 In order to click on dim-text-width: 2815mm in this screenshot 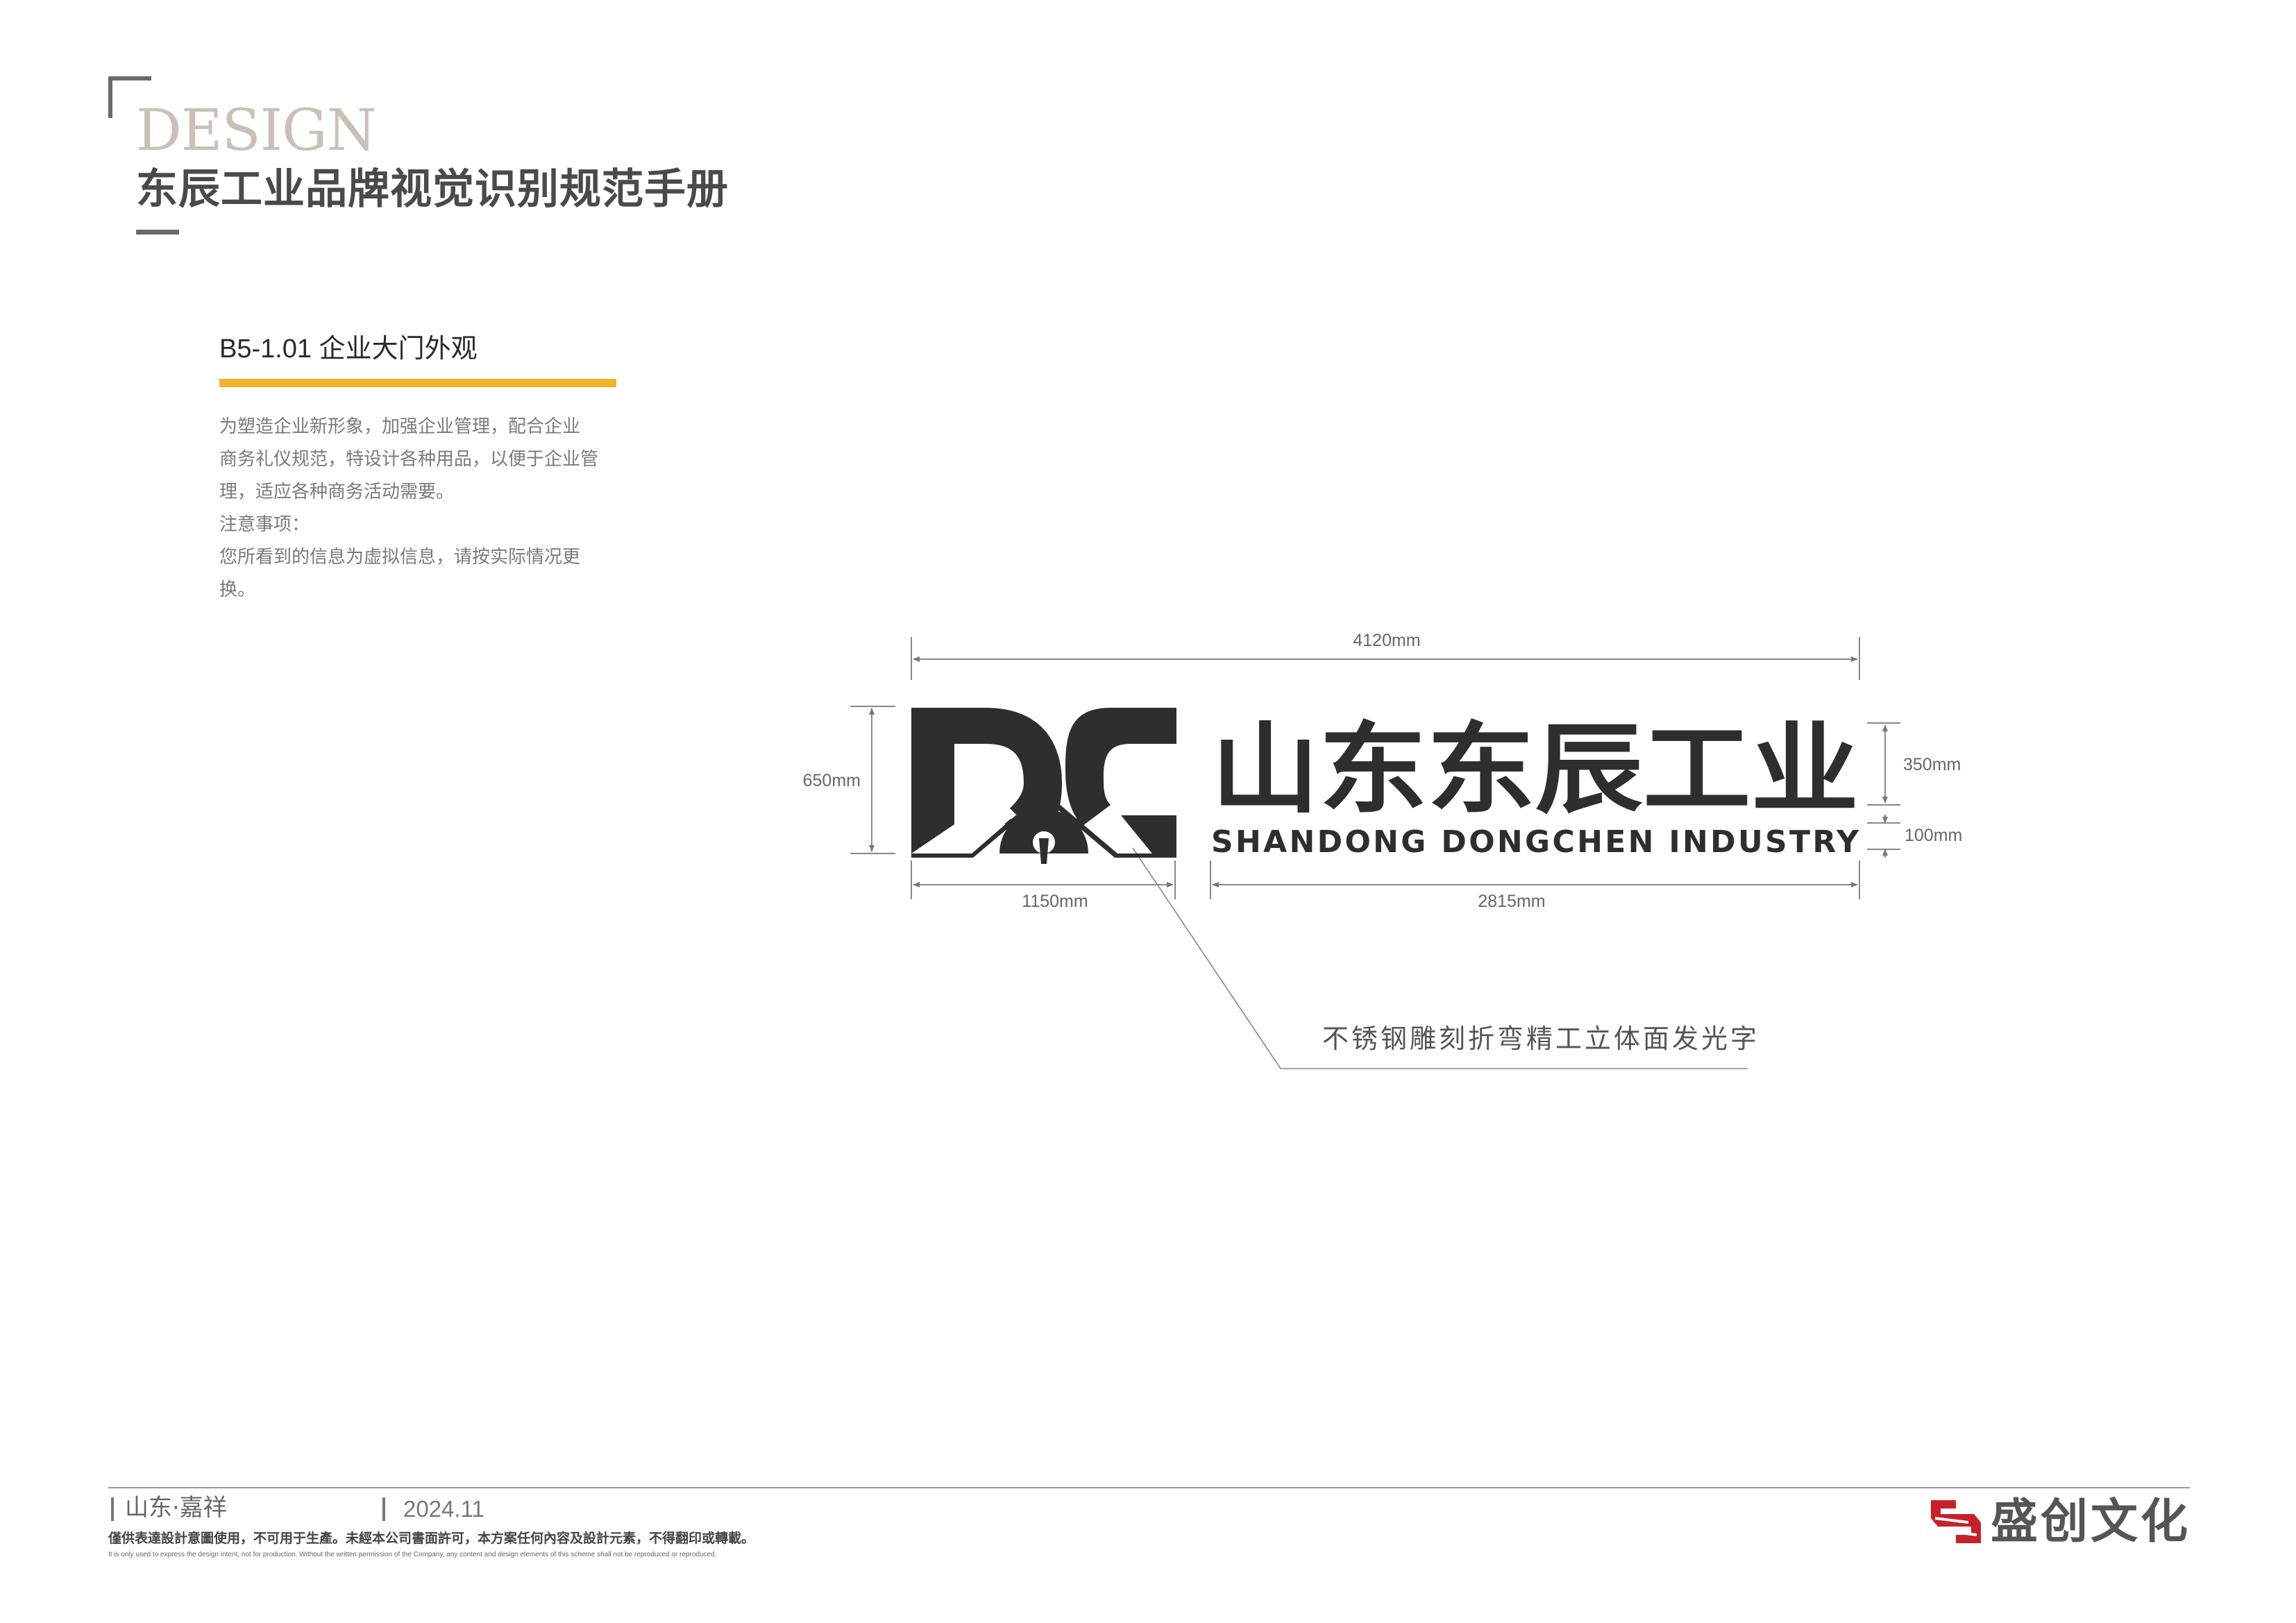, I will do `click(1512, 901)`.